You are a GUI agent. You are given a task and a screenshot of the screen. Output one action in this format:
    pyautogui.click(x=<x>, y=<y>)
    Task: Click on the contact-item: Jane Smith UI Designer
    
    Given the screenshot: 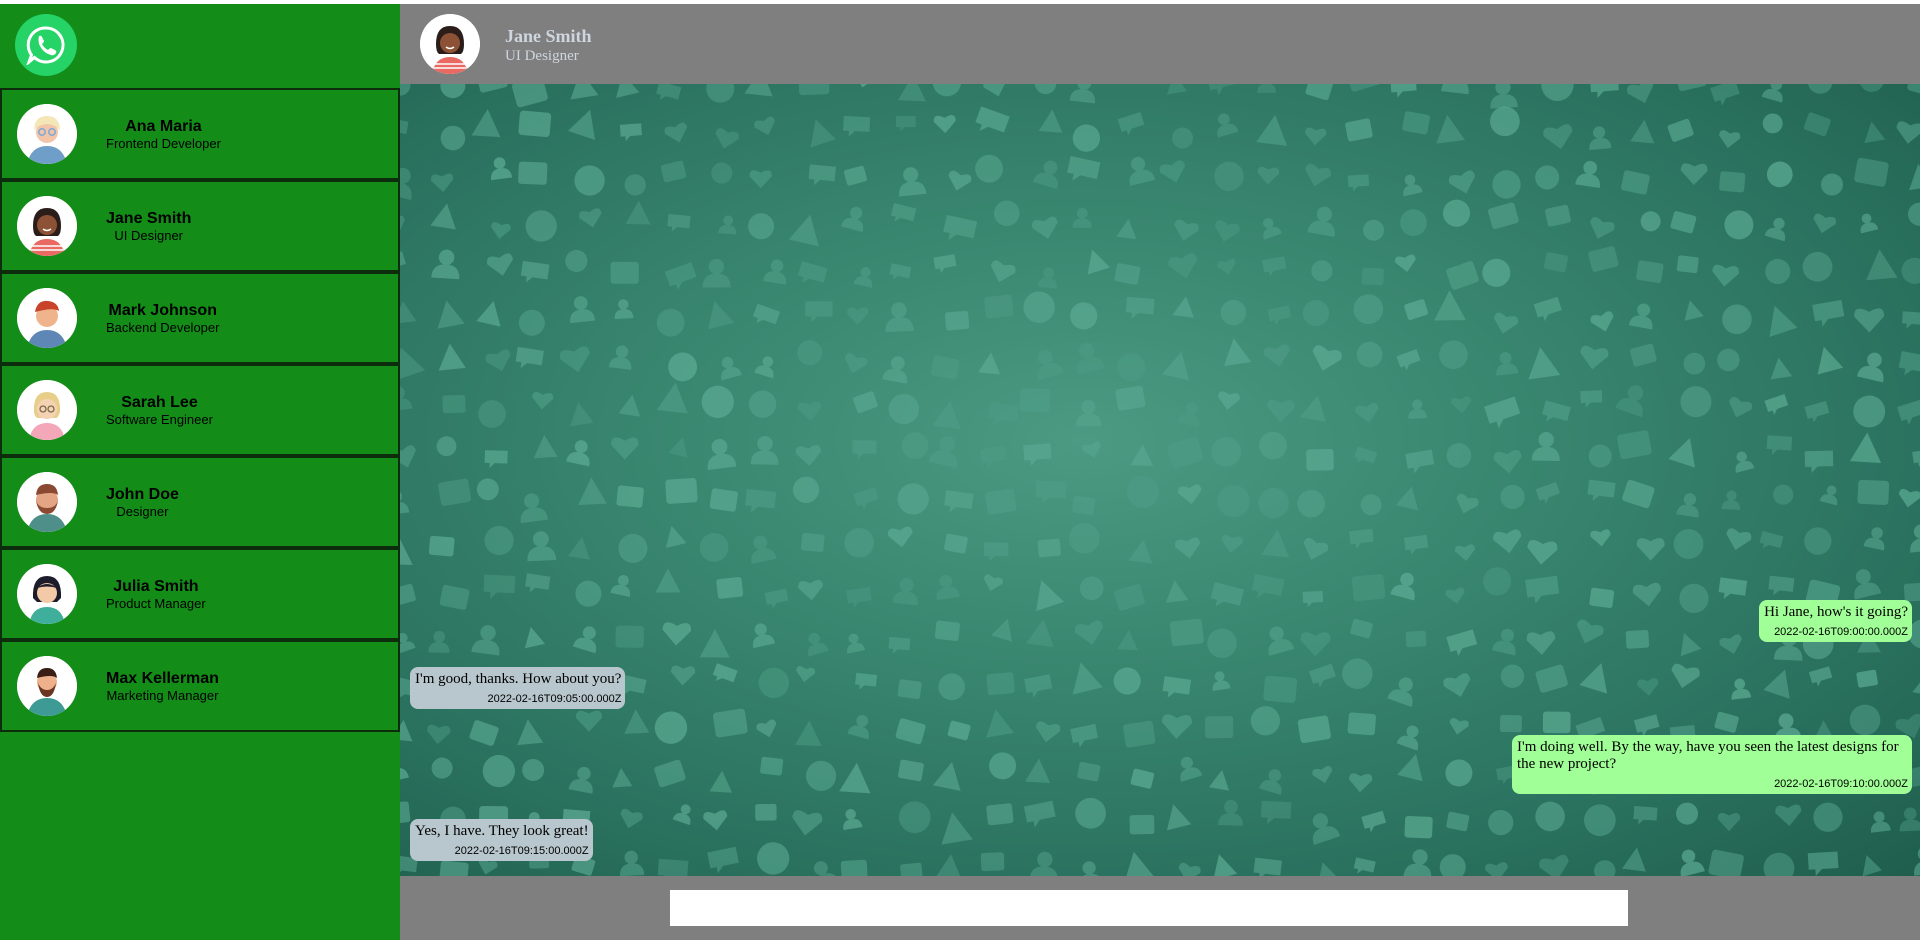 What is the action you would take?
    pyautogui.click(x=200, y=226)
    